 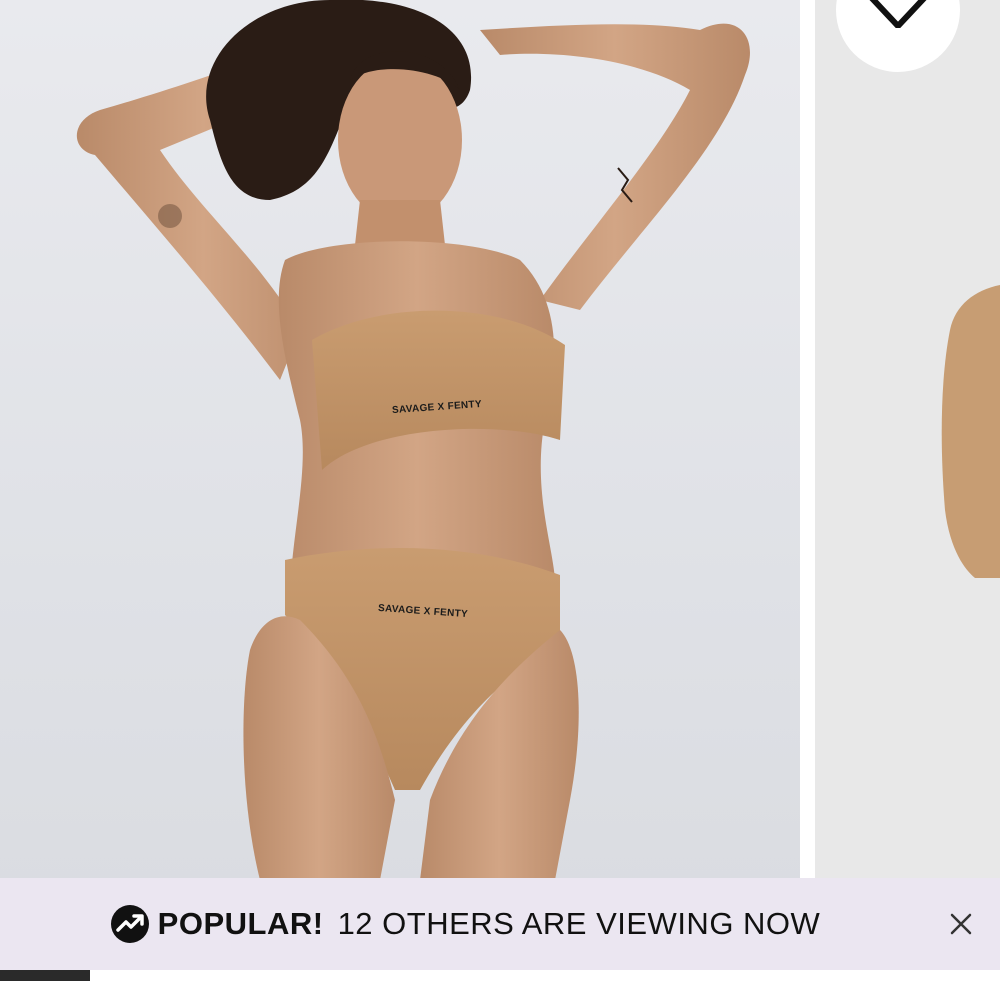 What do you see at coordinates (500, 985) in the screenshot?
I see `gallery-progress` at bounding box center [500, 985].